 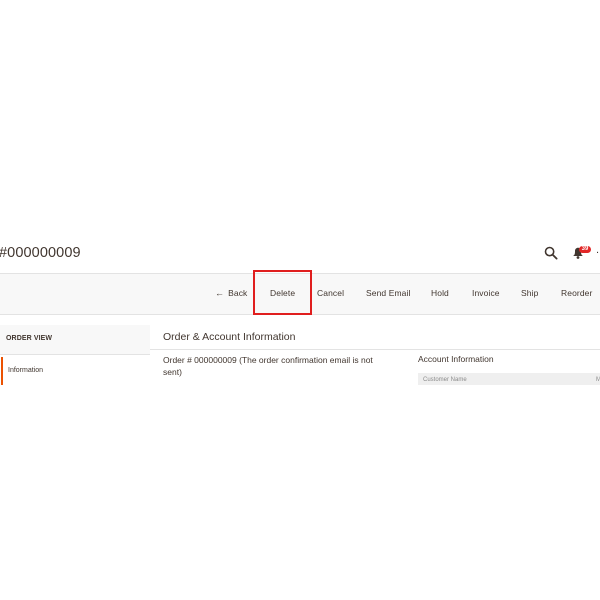 What do you see at coordinates (509, 379) in the screenshot?
I see `account-table-header: Customer Name M` at bounding box center [509, 379].